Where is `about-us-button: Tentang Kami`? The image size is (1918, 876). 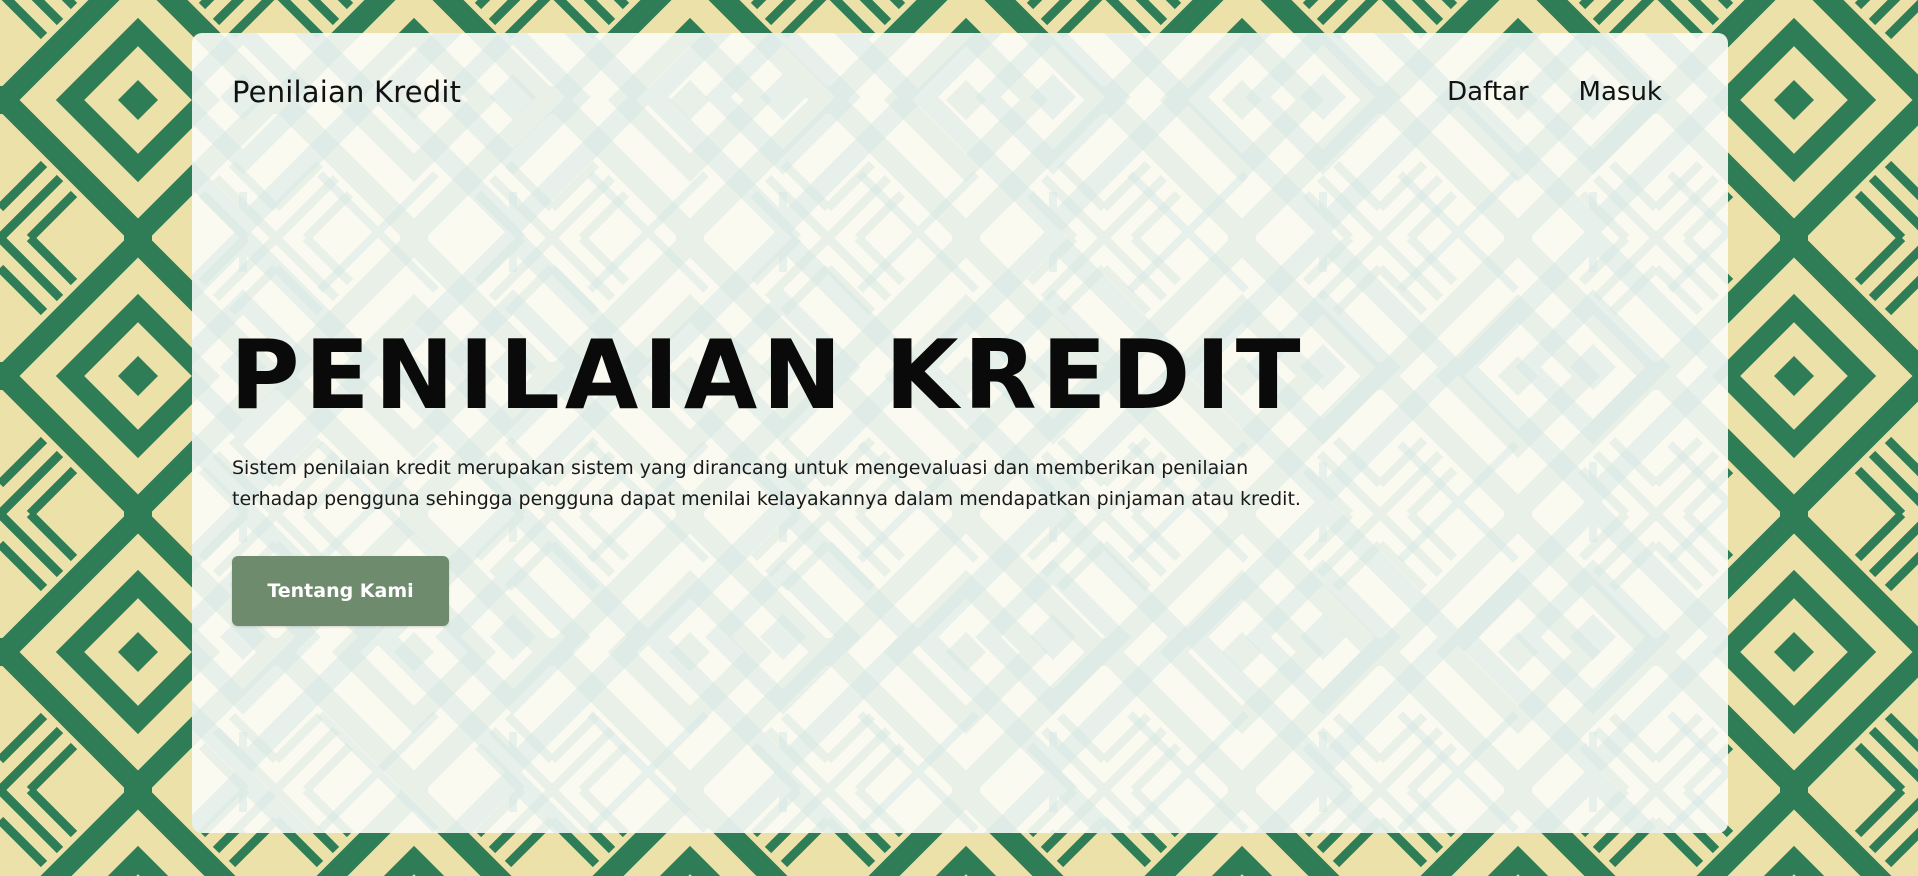
about-us-button: Tentang Kami is located at coordinates (340, 591).